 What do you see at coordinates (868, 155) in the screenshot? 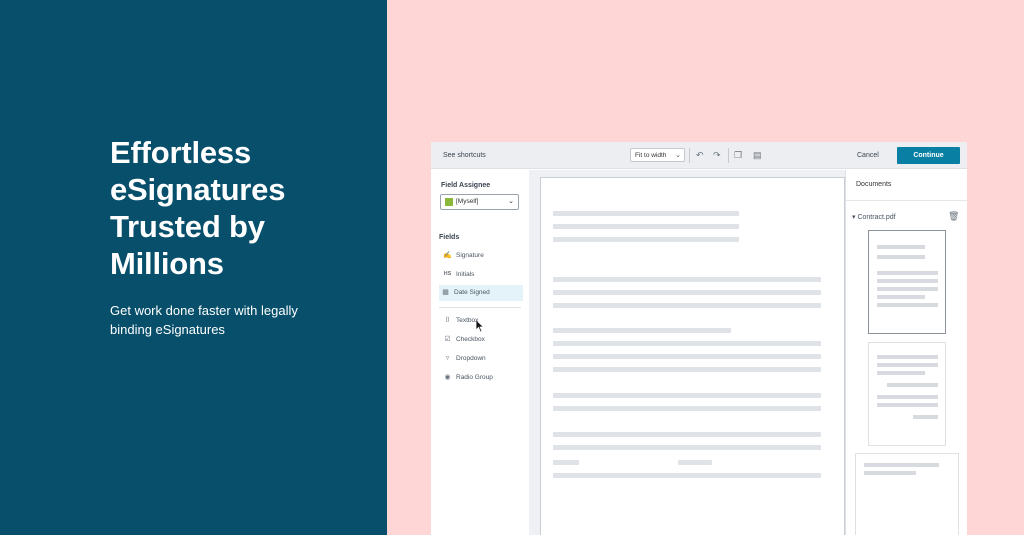
I see `cancel-button: Cancel` at bounding box center [868, 155].